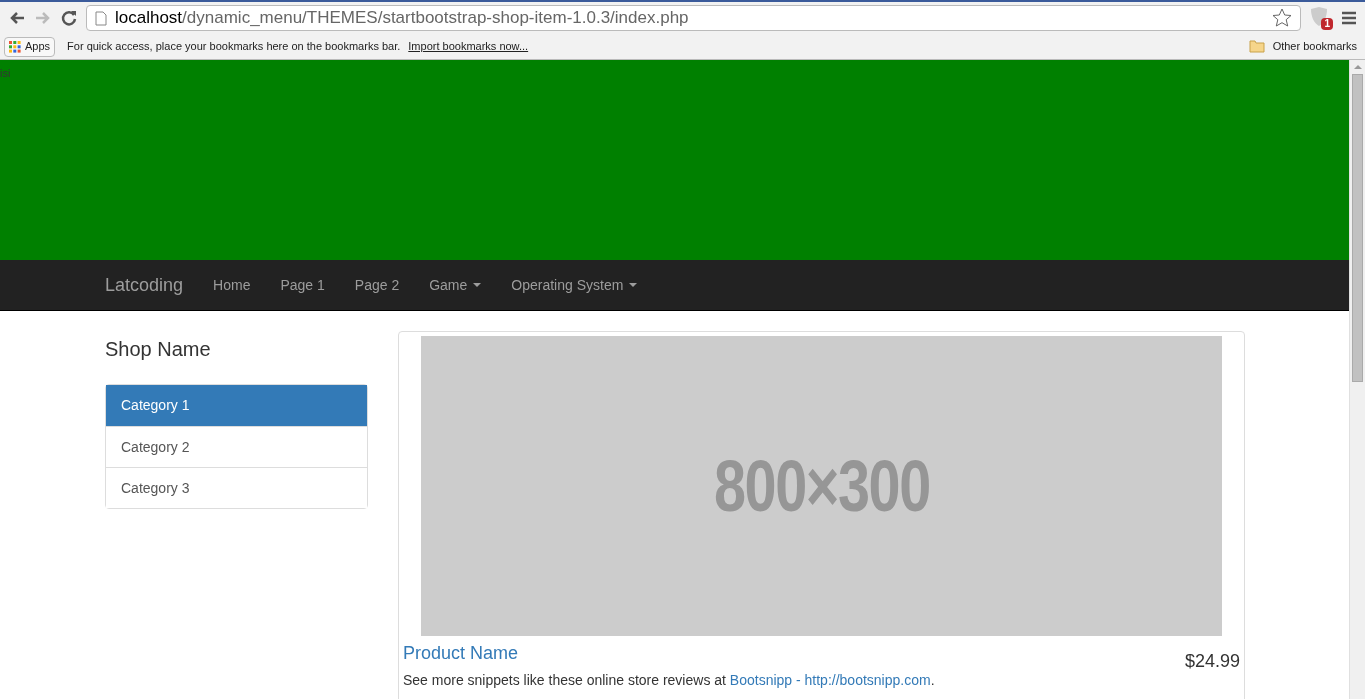 This screenshot has width=1365, height=699. Describe the element at coordinates (15, 46) in the screenshot. I see `apps-grid-icon` at that location.